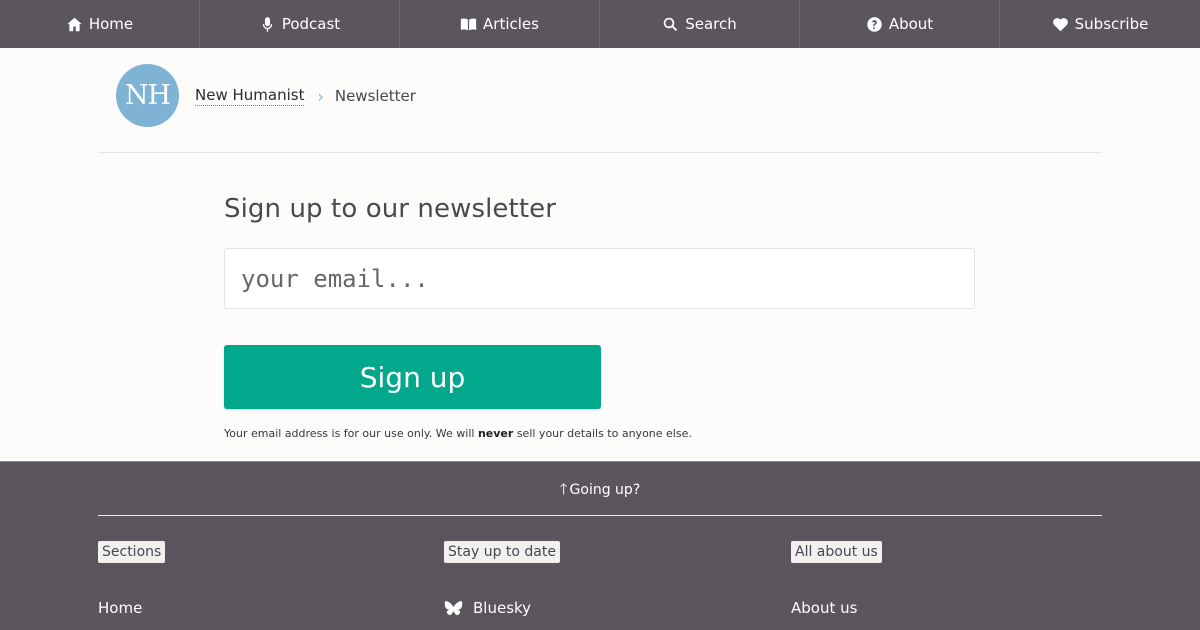  I want to click on nav-search: Search, so click(700, 24).